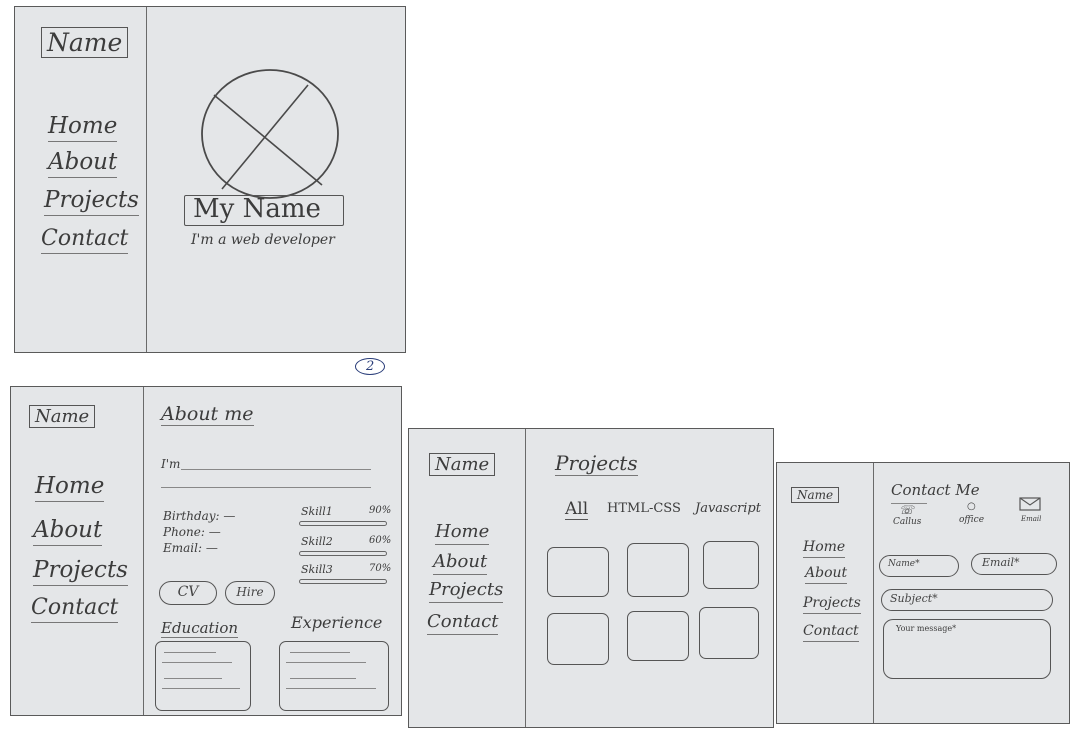 Image resolution: width=1077 pixels, height=730 pixels. What do you see at coordinates (1014, 564) in the screenshot?
I see `email-input: Email*` at bounding box center [1014, 564].